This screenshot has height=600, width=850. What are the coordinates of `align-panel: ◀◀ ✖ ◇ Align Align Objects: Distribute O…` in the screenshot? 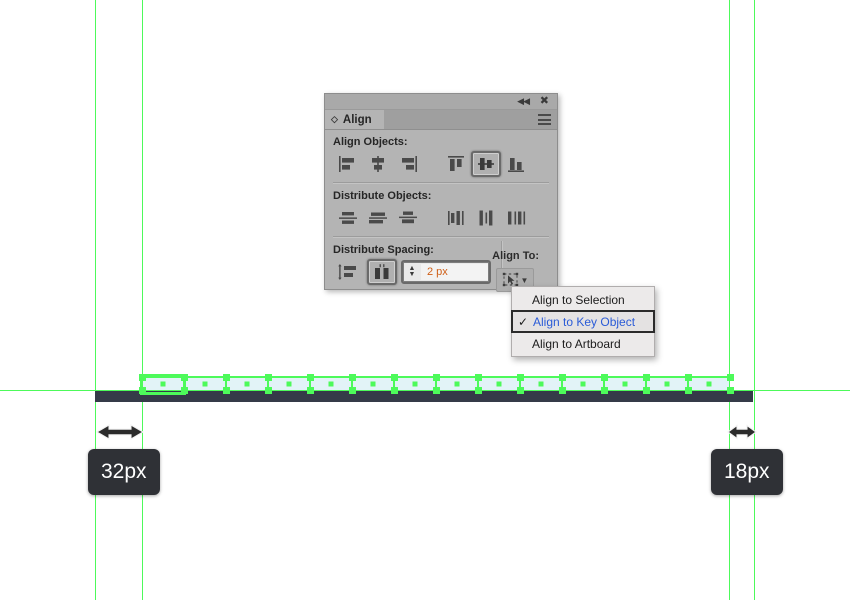 It's located at (441, 192).